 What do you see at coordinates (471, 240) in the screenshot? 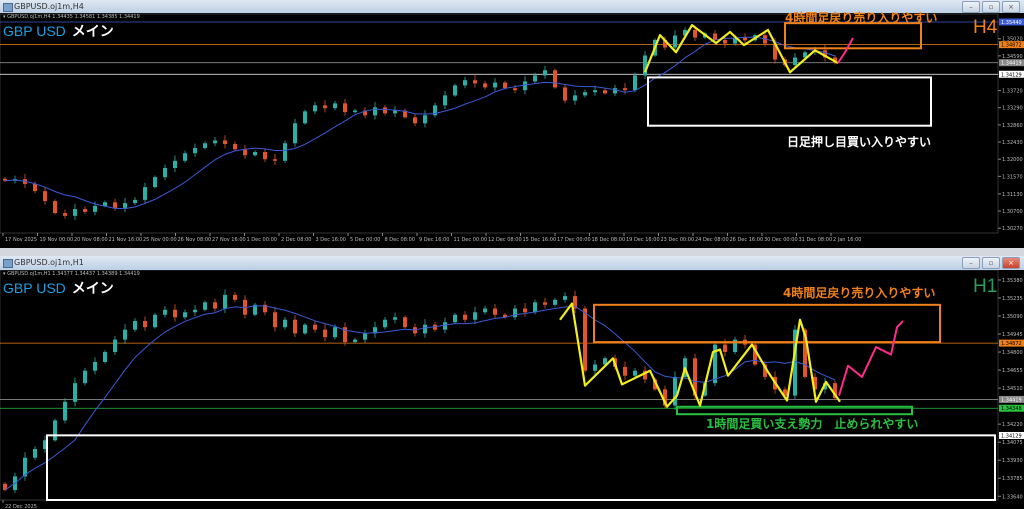
I see `x-tick-label: 11 Dec 00:00` at bounding box center [471, 240].